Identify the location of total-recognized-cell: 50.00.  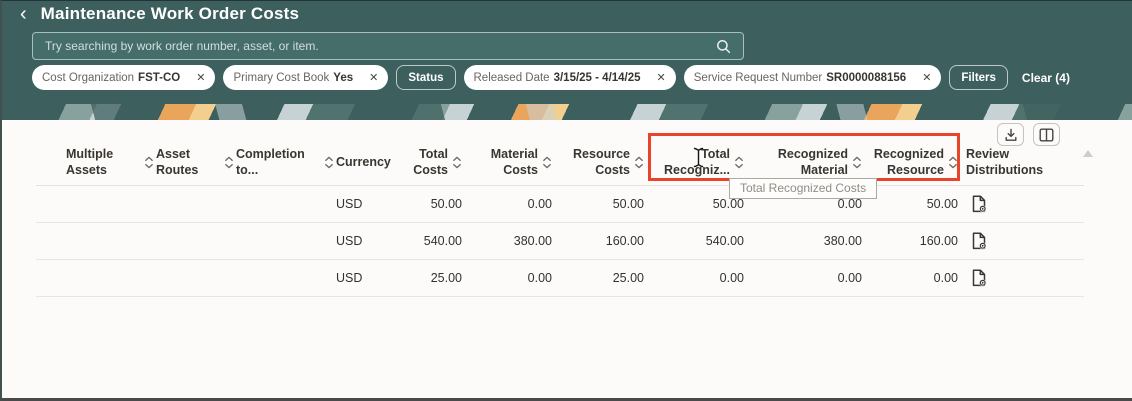
(728, 204).